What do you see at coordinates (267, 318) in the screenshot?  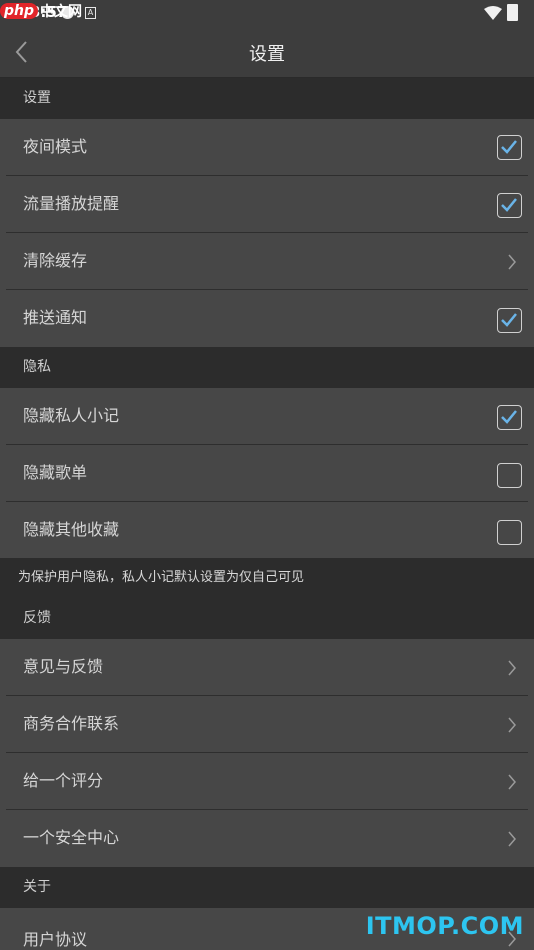 I see `setting-row-push-notifications: 推送通知` at bounding box center [267, 318].